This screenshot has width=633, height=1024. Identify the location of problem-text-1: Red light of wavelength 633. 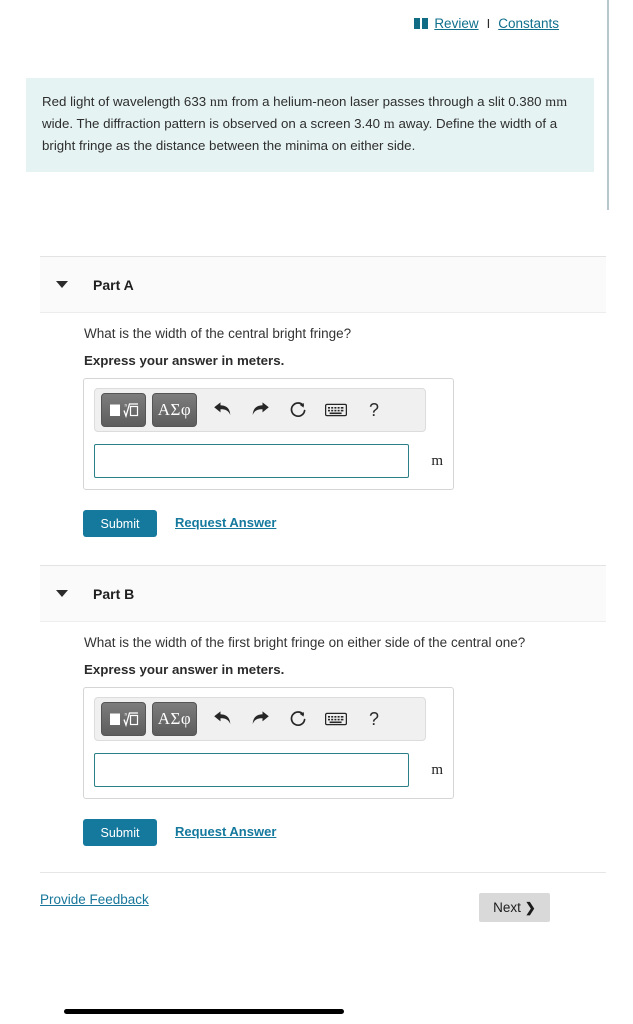
(126, 101).